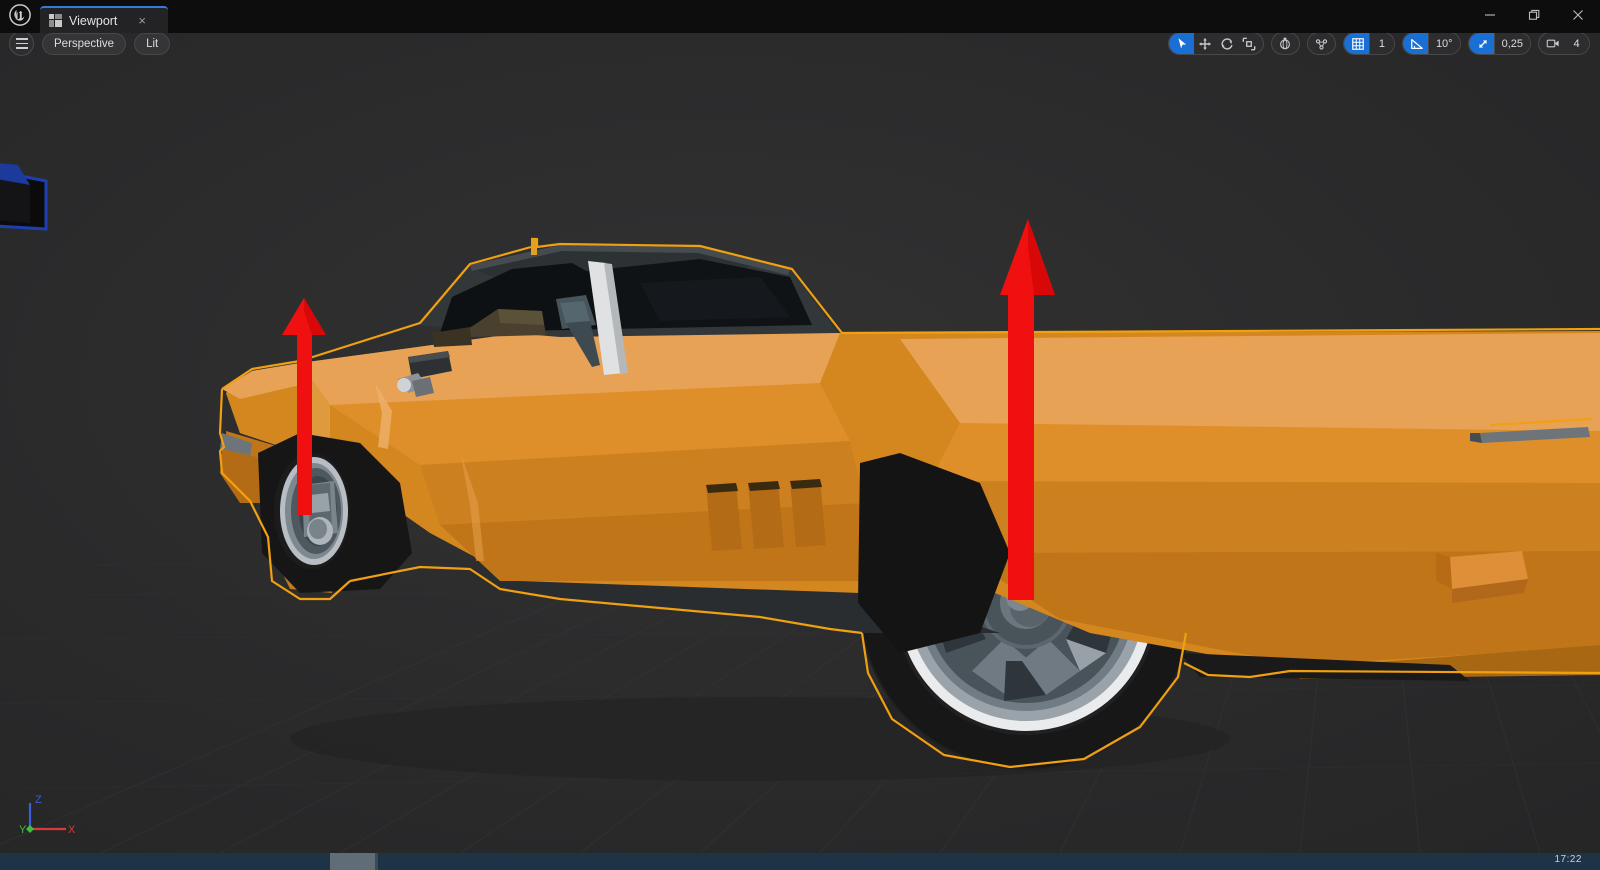 Image resolution: width=1600 pixels, height=870 pixels. Describe the element at coordinates (93, 20) in the screenshot. I see `viewport-tab-label: Viewport` at that location.